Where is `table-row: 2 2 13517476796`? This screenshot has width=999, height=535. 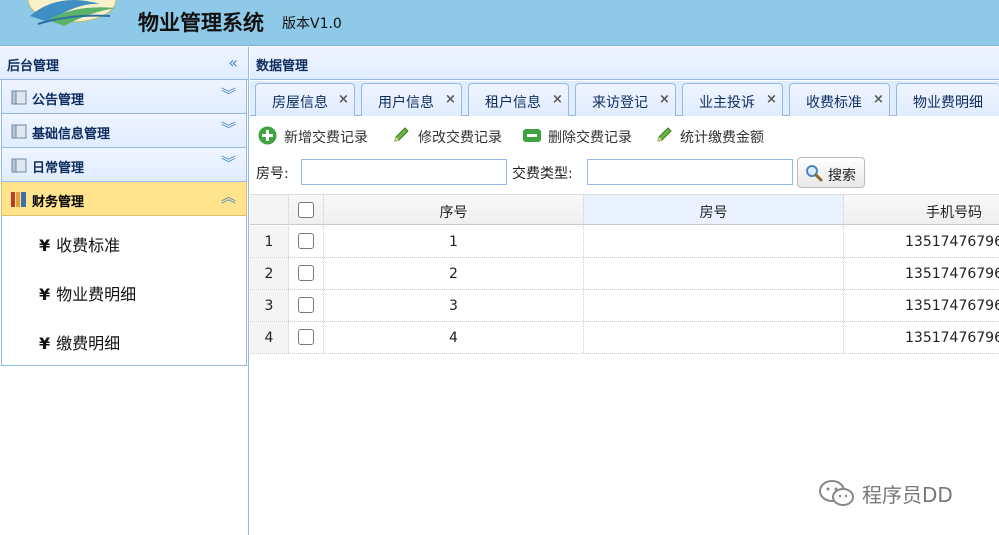 table-row: 2 2 13517476796 is located at coordinates (624, 274).